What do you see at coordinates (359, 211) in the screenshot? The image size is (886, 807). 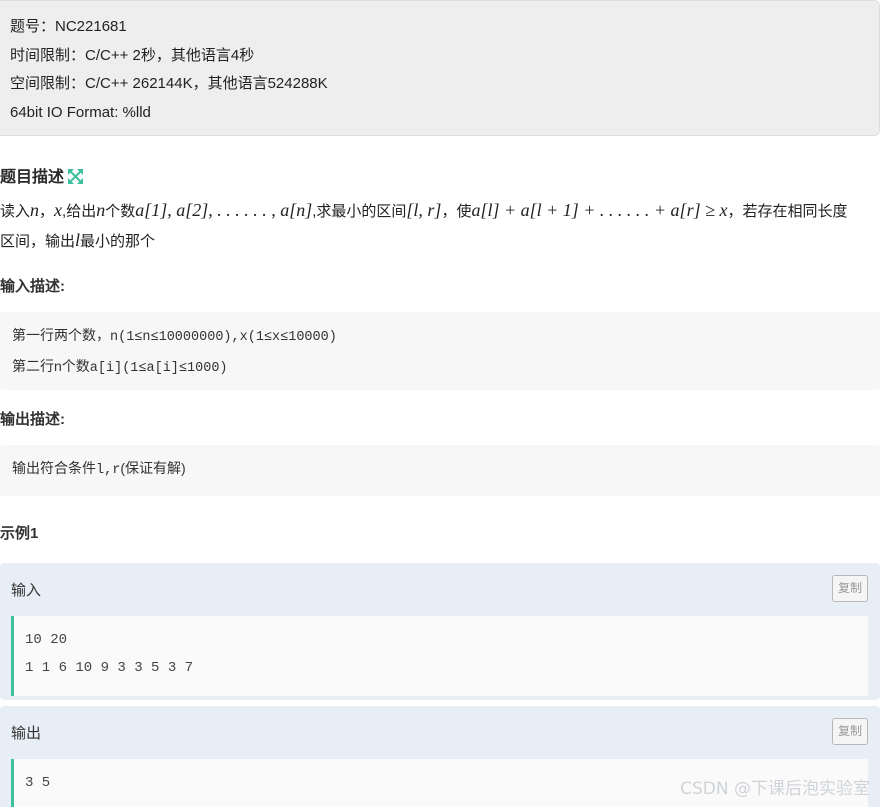 I see `desc-text: ,求最小的区间` at bounding box center [359, 211].